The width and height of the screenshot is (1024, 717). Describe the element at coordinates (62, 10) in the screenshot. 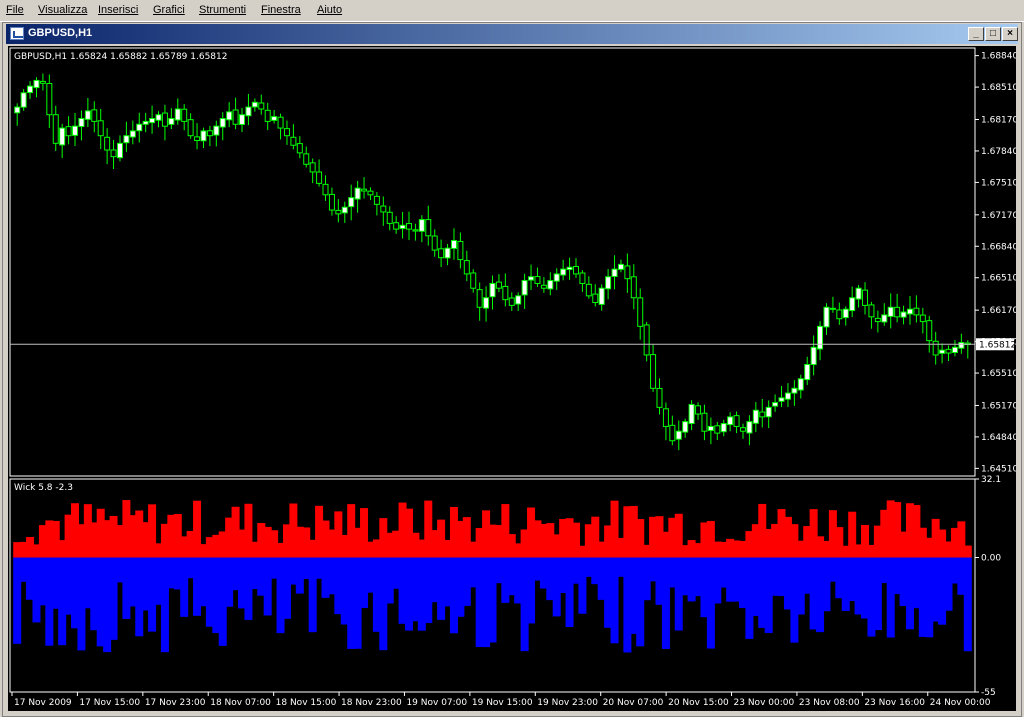

I see `menu-item-visualizza: Visualizza` at that location.